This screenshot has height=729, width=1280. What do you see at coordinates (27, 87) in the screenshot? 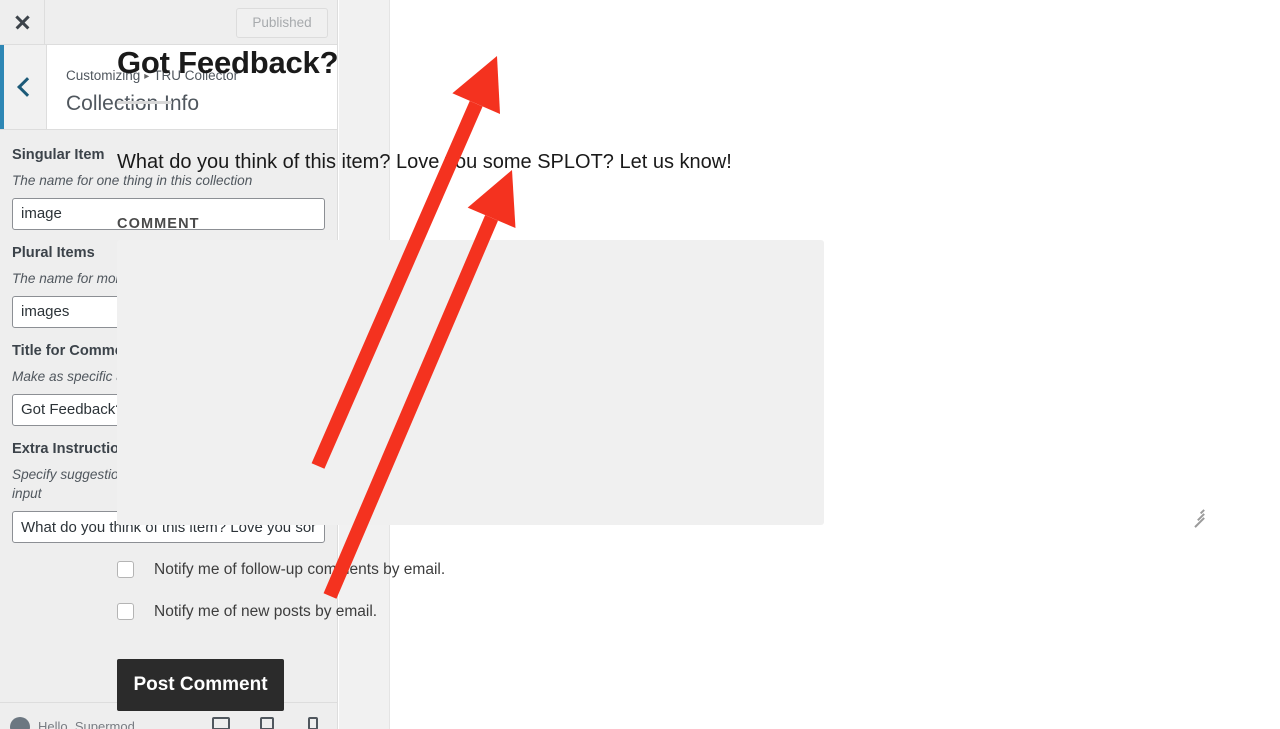
I see `chevron-left-icon` at bounding box center [27, 87].